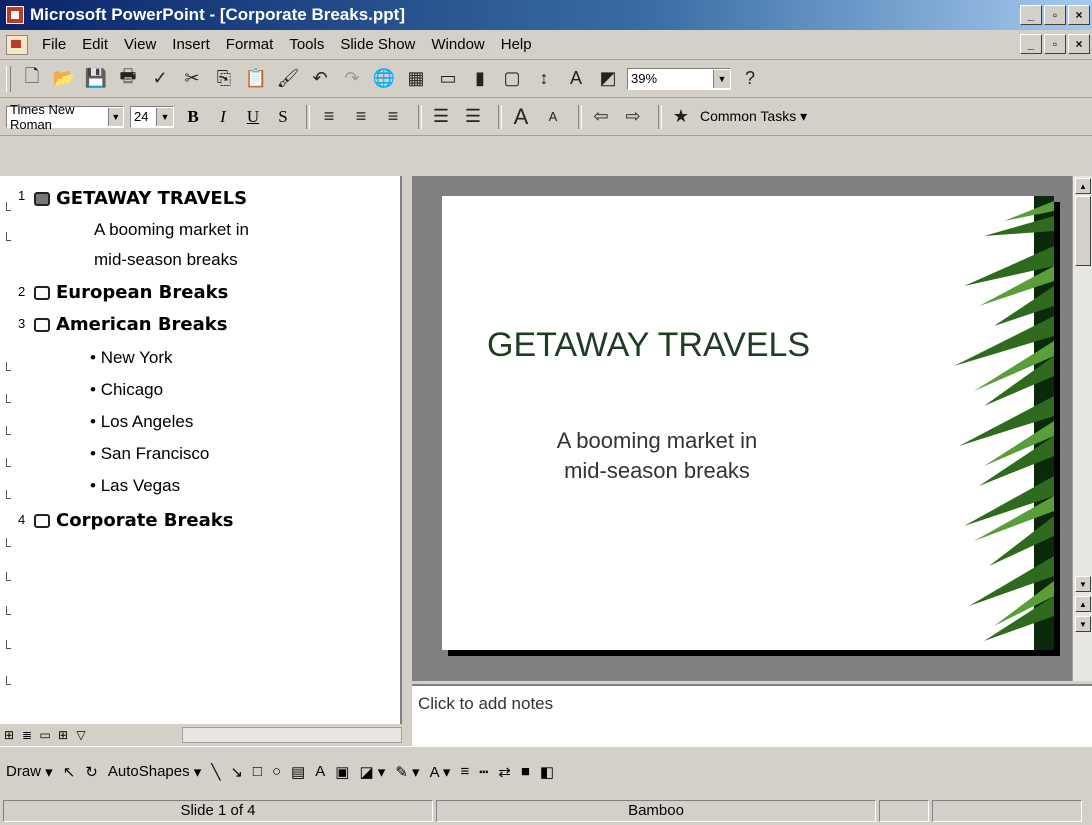 This screenshot has width=1092, height=825. Describe the element at coordinates (1082, 428) in the screenshot. I see `slide-vscrollbar: ▲ ▼ ▲ ▼` at that location.